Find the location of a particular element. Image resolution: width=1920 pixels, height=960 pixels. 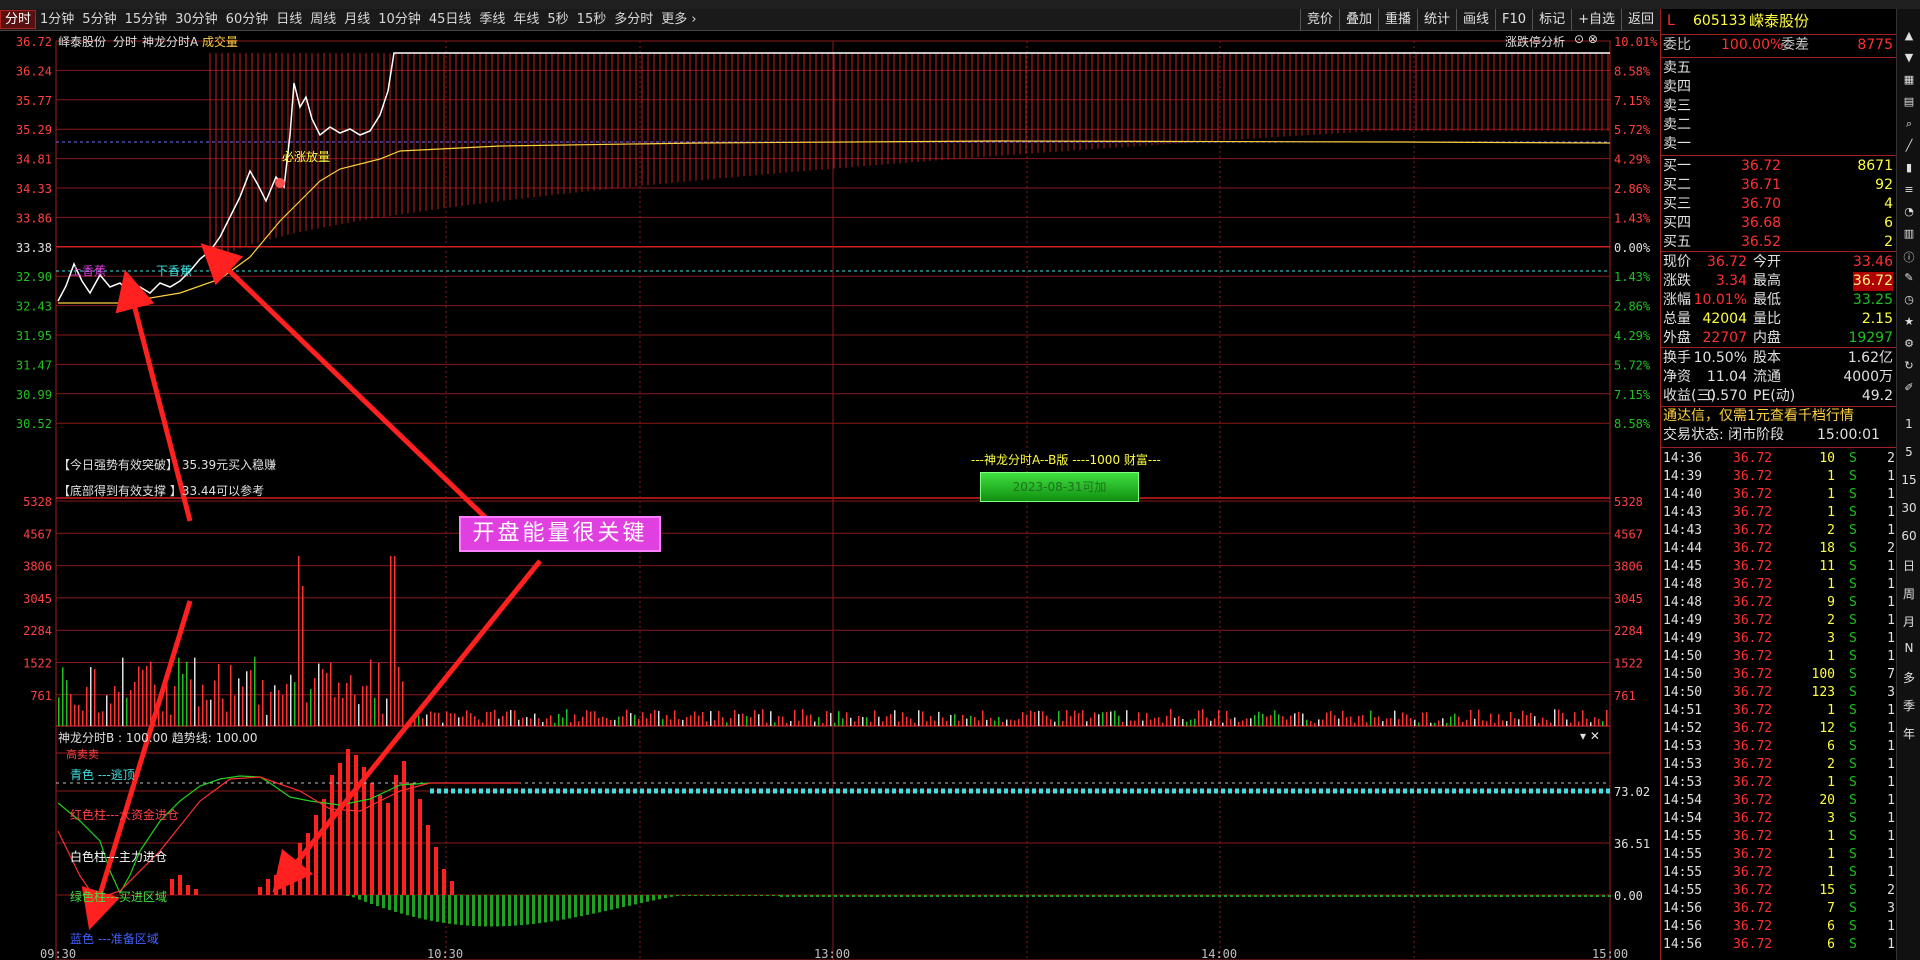

side-period-button: 15 is located at coordinates (1909, 480).